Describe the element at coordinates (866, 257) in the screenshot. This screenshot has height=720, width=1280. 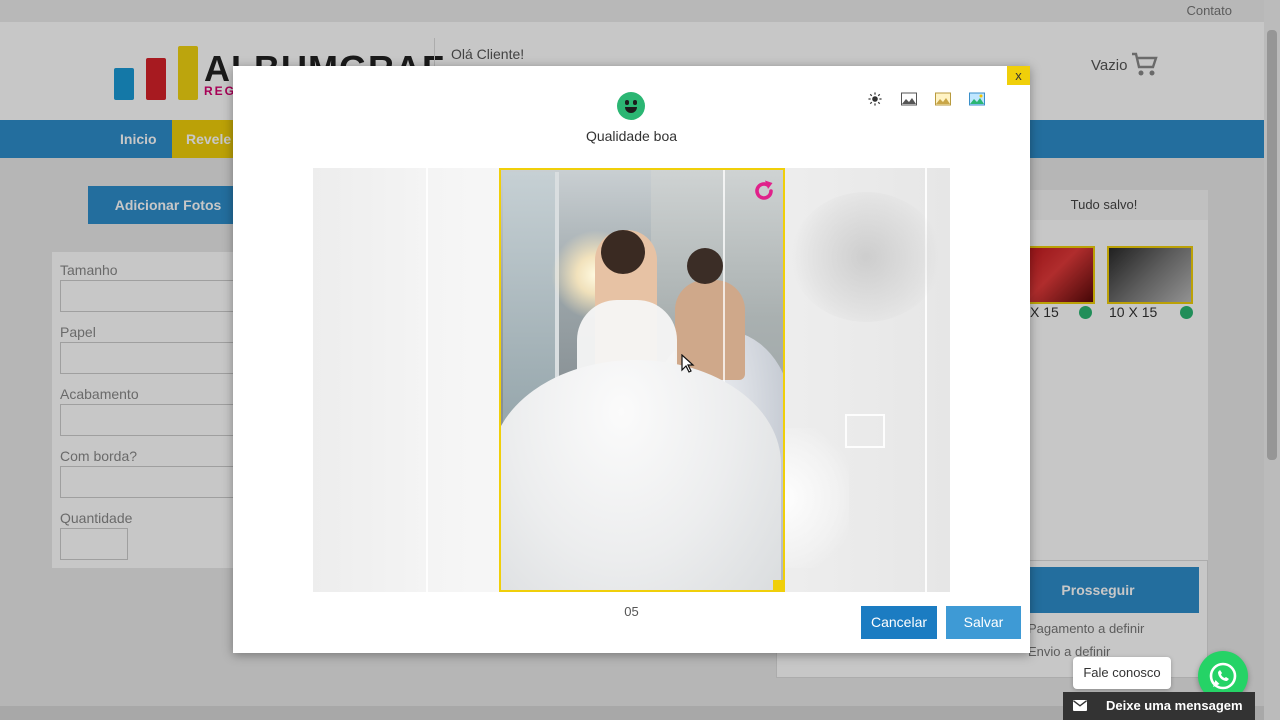
I see `ghost-tree` at that location.